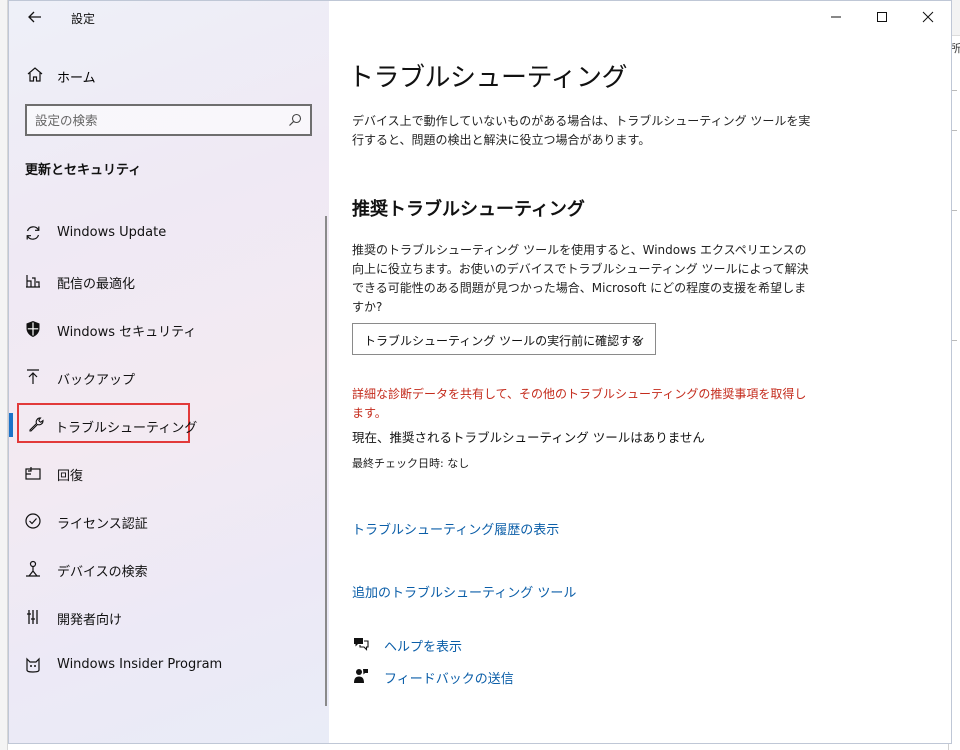 This screenshot has height=750, width=960. What do you see at coordinates (455, 528) in the screenshot?
I see `troubleshoot-history-link: トラブルシューティング履歴の表示` at bounding box center [455, 528].